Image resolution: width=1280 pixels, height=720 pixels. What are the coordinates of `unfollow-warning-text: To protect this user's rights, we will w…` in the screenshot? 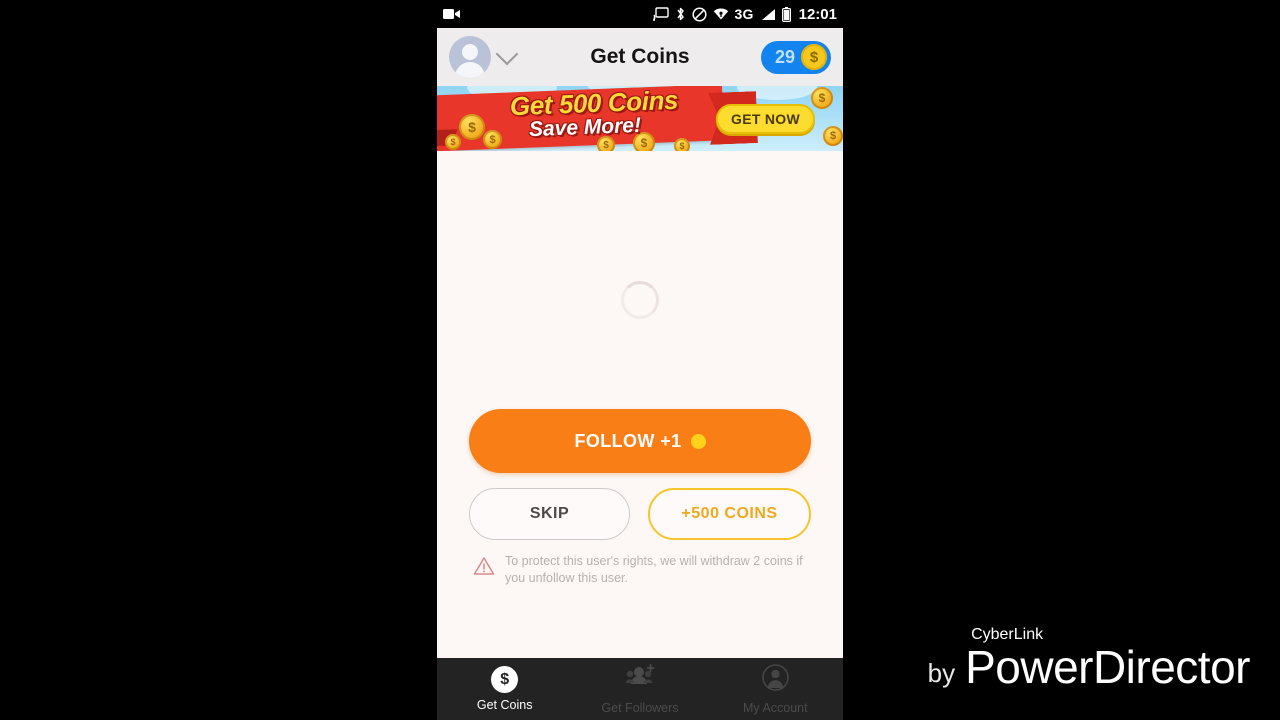 It's located at (654, 570).